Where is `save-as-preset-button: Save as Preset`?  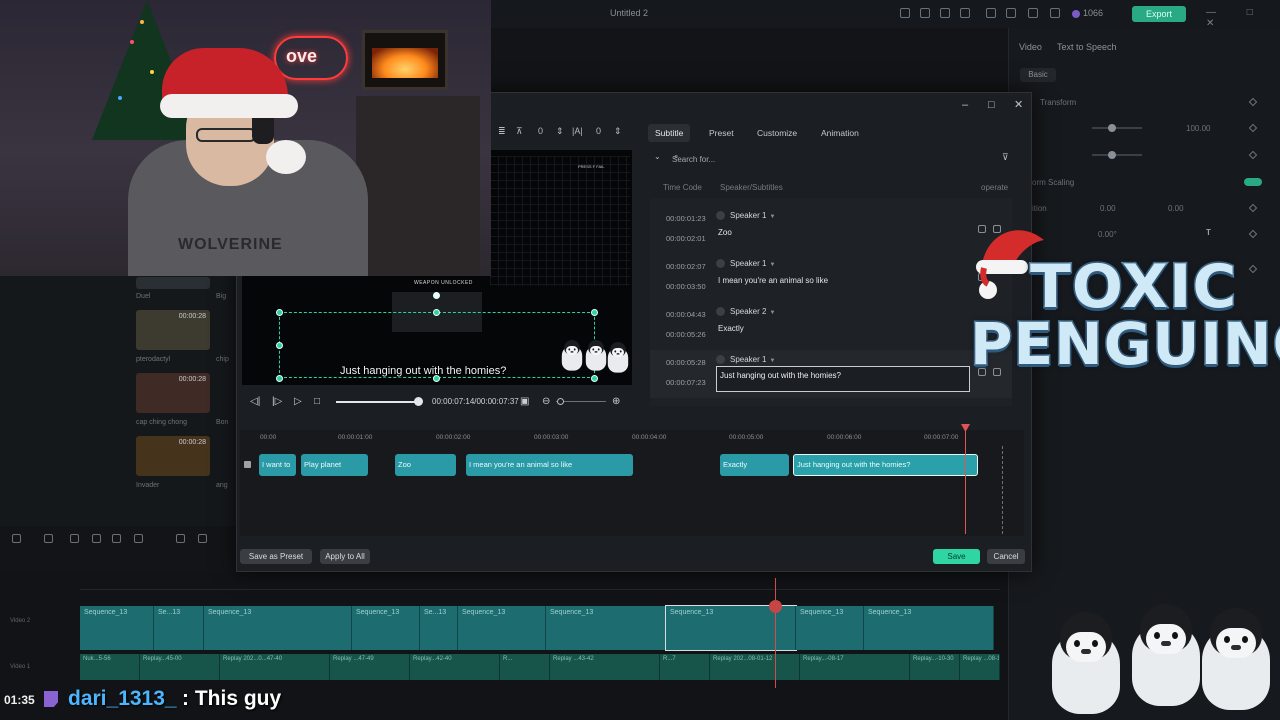
save-as-preset-button: Save as Preset is located at coordinates (276, 556).